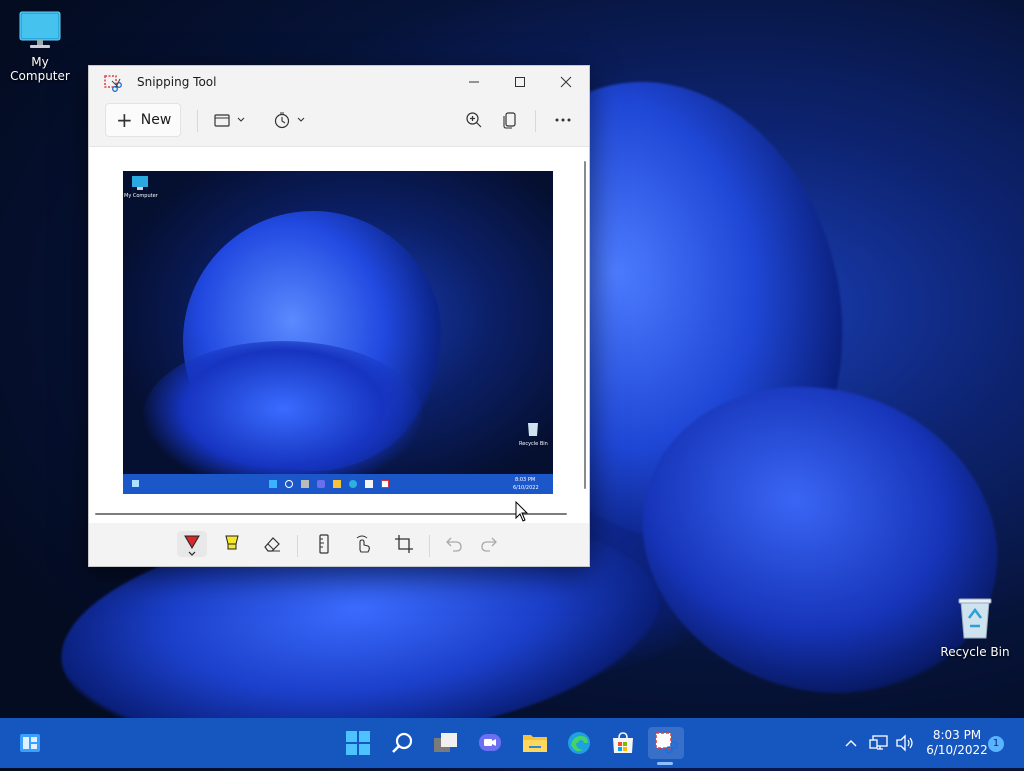  I want to click on desktop-icon-recycle-bin: Recycle Bin, so click(975, 627).